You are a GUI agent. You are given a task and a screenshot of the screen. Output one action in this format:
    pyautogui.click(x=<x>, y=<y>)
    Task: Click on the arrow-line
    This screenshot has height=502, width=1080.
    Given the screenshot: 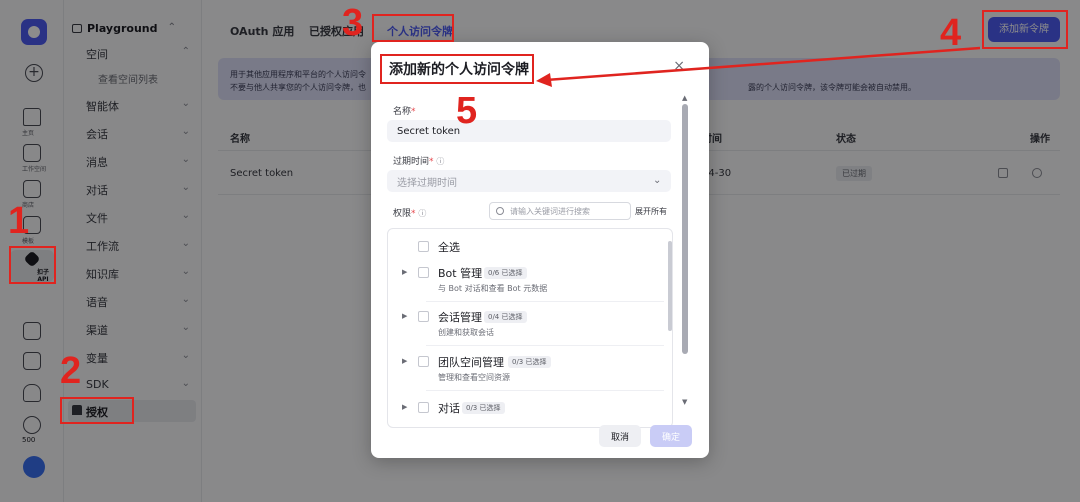 What is the action you would take?
    pyautogui.click(x=763, y=64)
    